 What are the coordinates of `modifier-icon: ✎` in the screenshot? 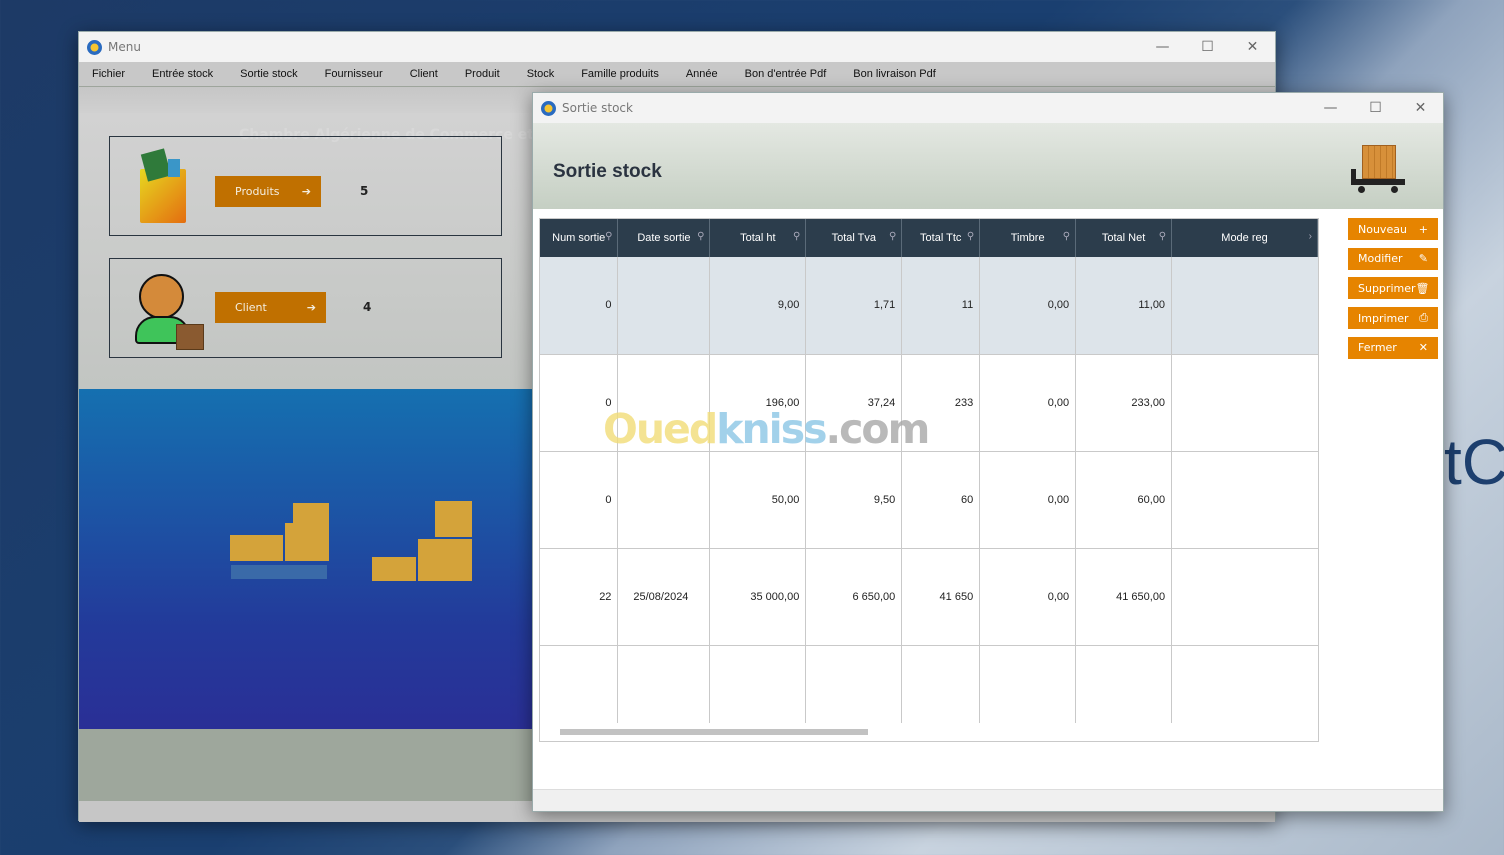 It's located at (1423, 259).